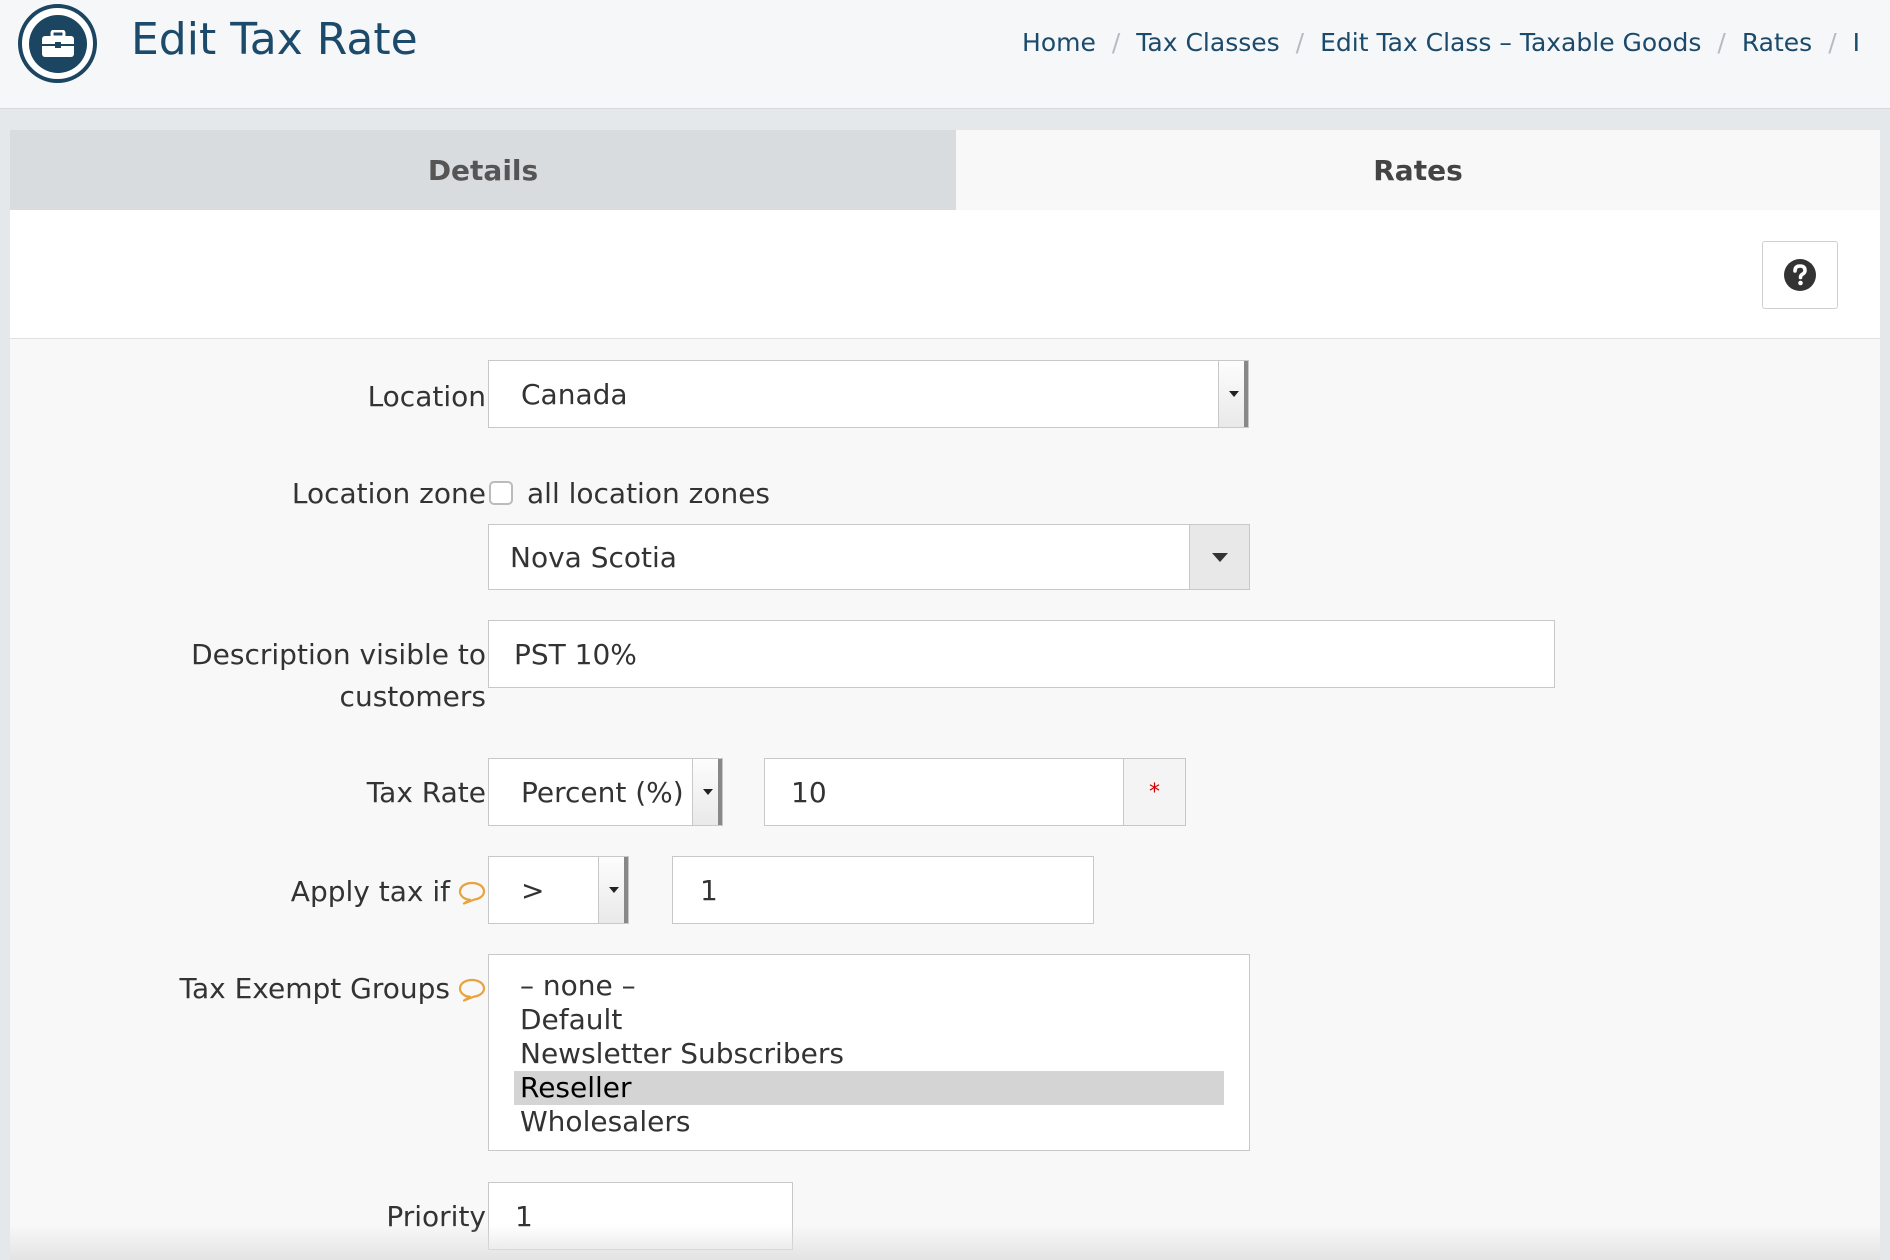 The width and height of the screenshot is (1890, 1260). What do you see at coordinates (426, 396) in the screenshot?
I see `location-label: Location` at bounding box center [426, 396].